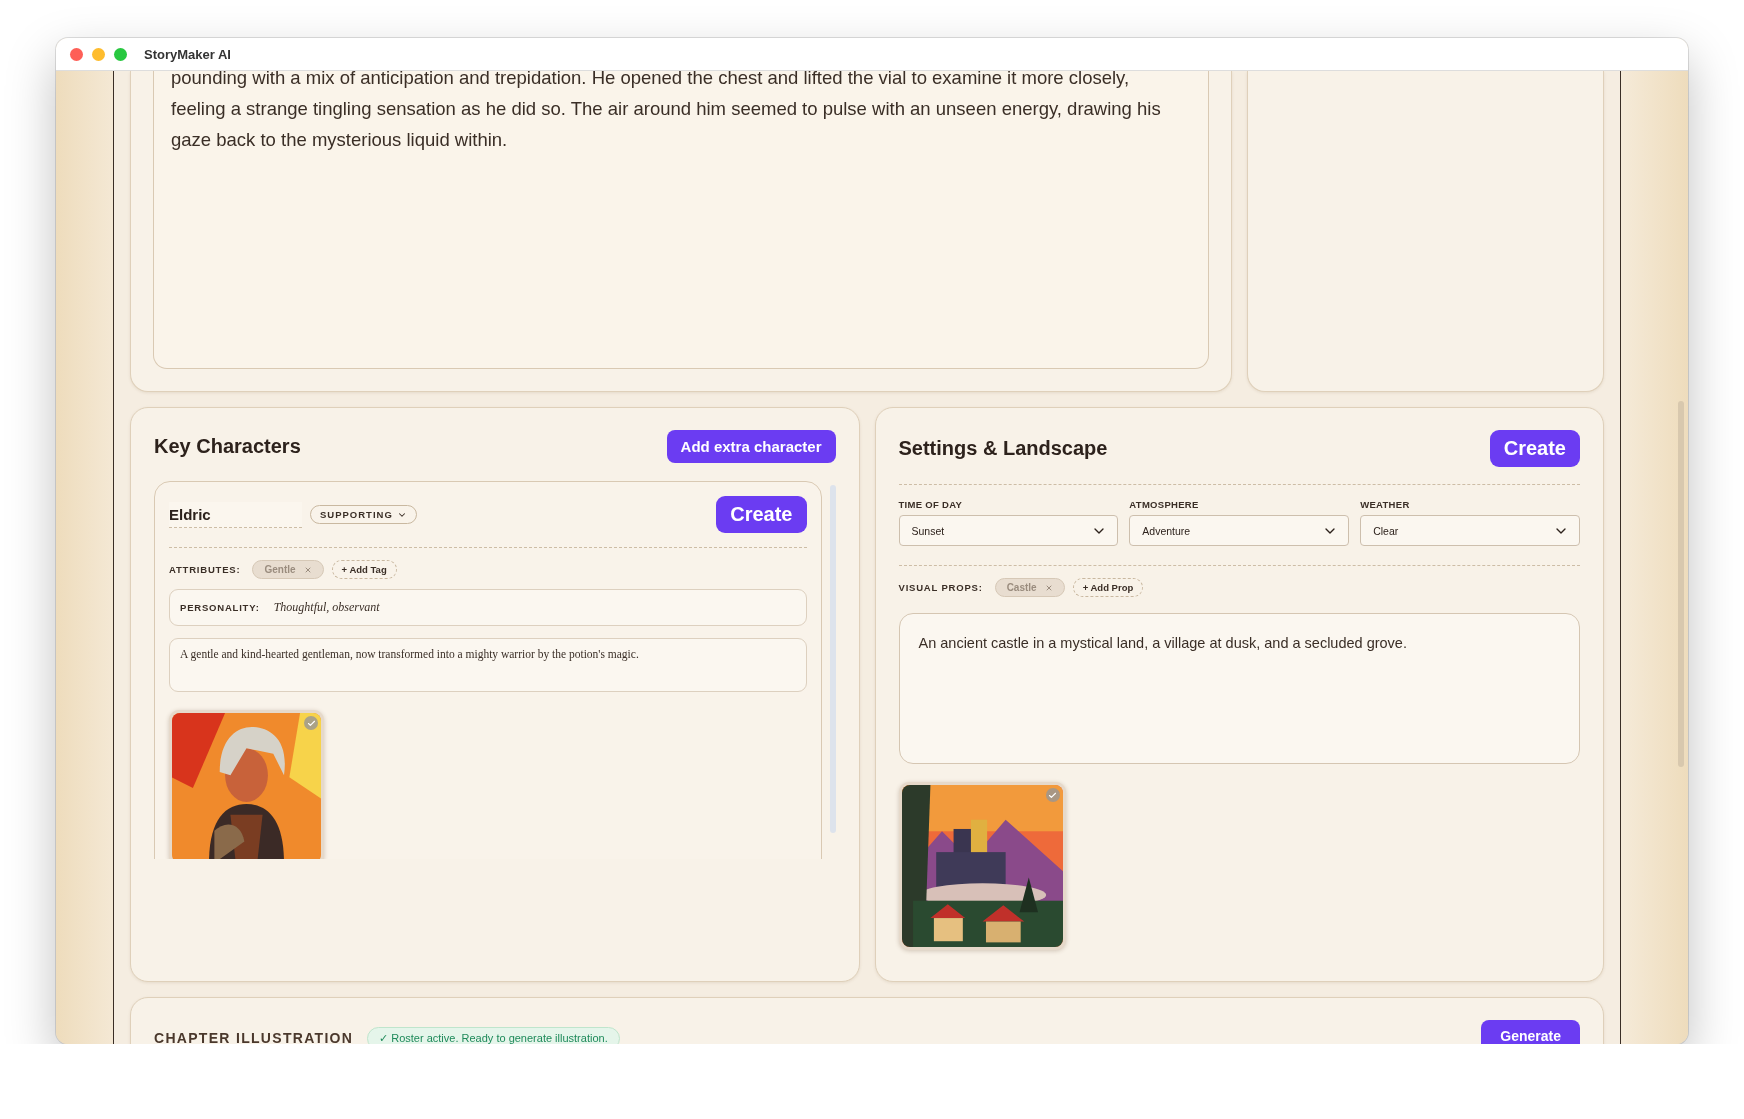 The image size is (1744, 1119). I want to click on name-field: Eldric, so click(235, 514).